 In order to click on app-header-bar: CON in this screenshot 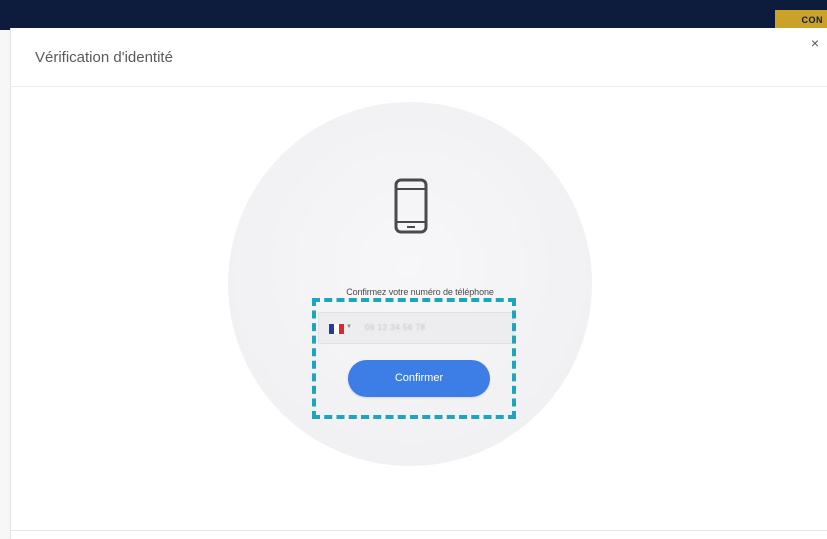, I will do `click(413, 15)`.